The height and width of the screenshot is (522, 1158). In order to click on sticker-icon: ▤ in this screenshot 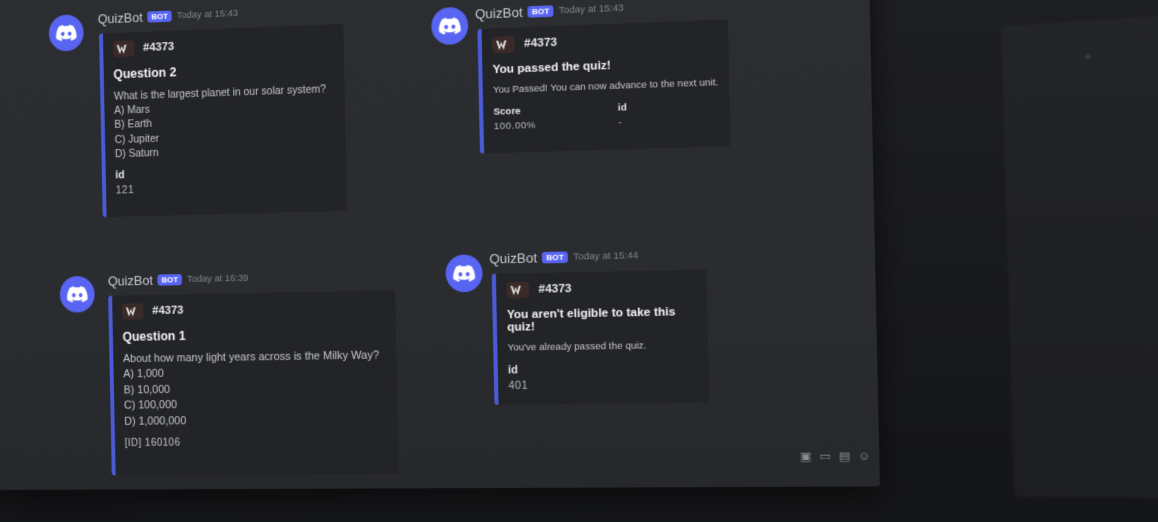, I will do `click(844, 456)`.